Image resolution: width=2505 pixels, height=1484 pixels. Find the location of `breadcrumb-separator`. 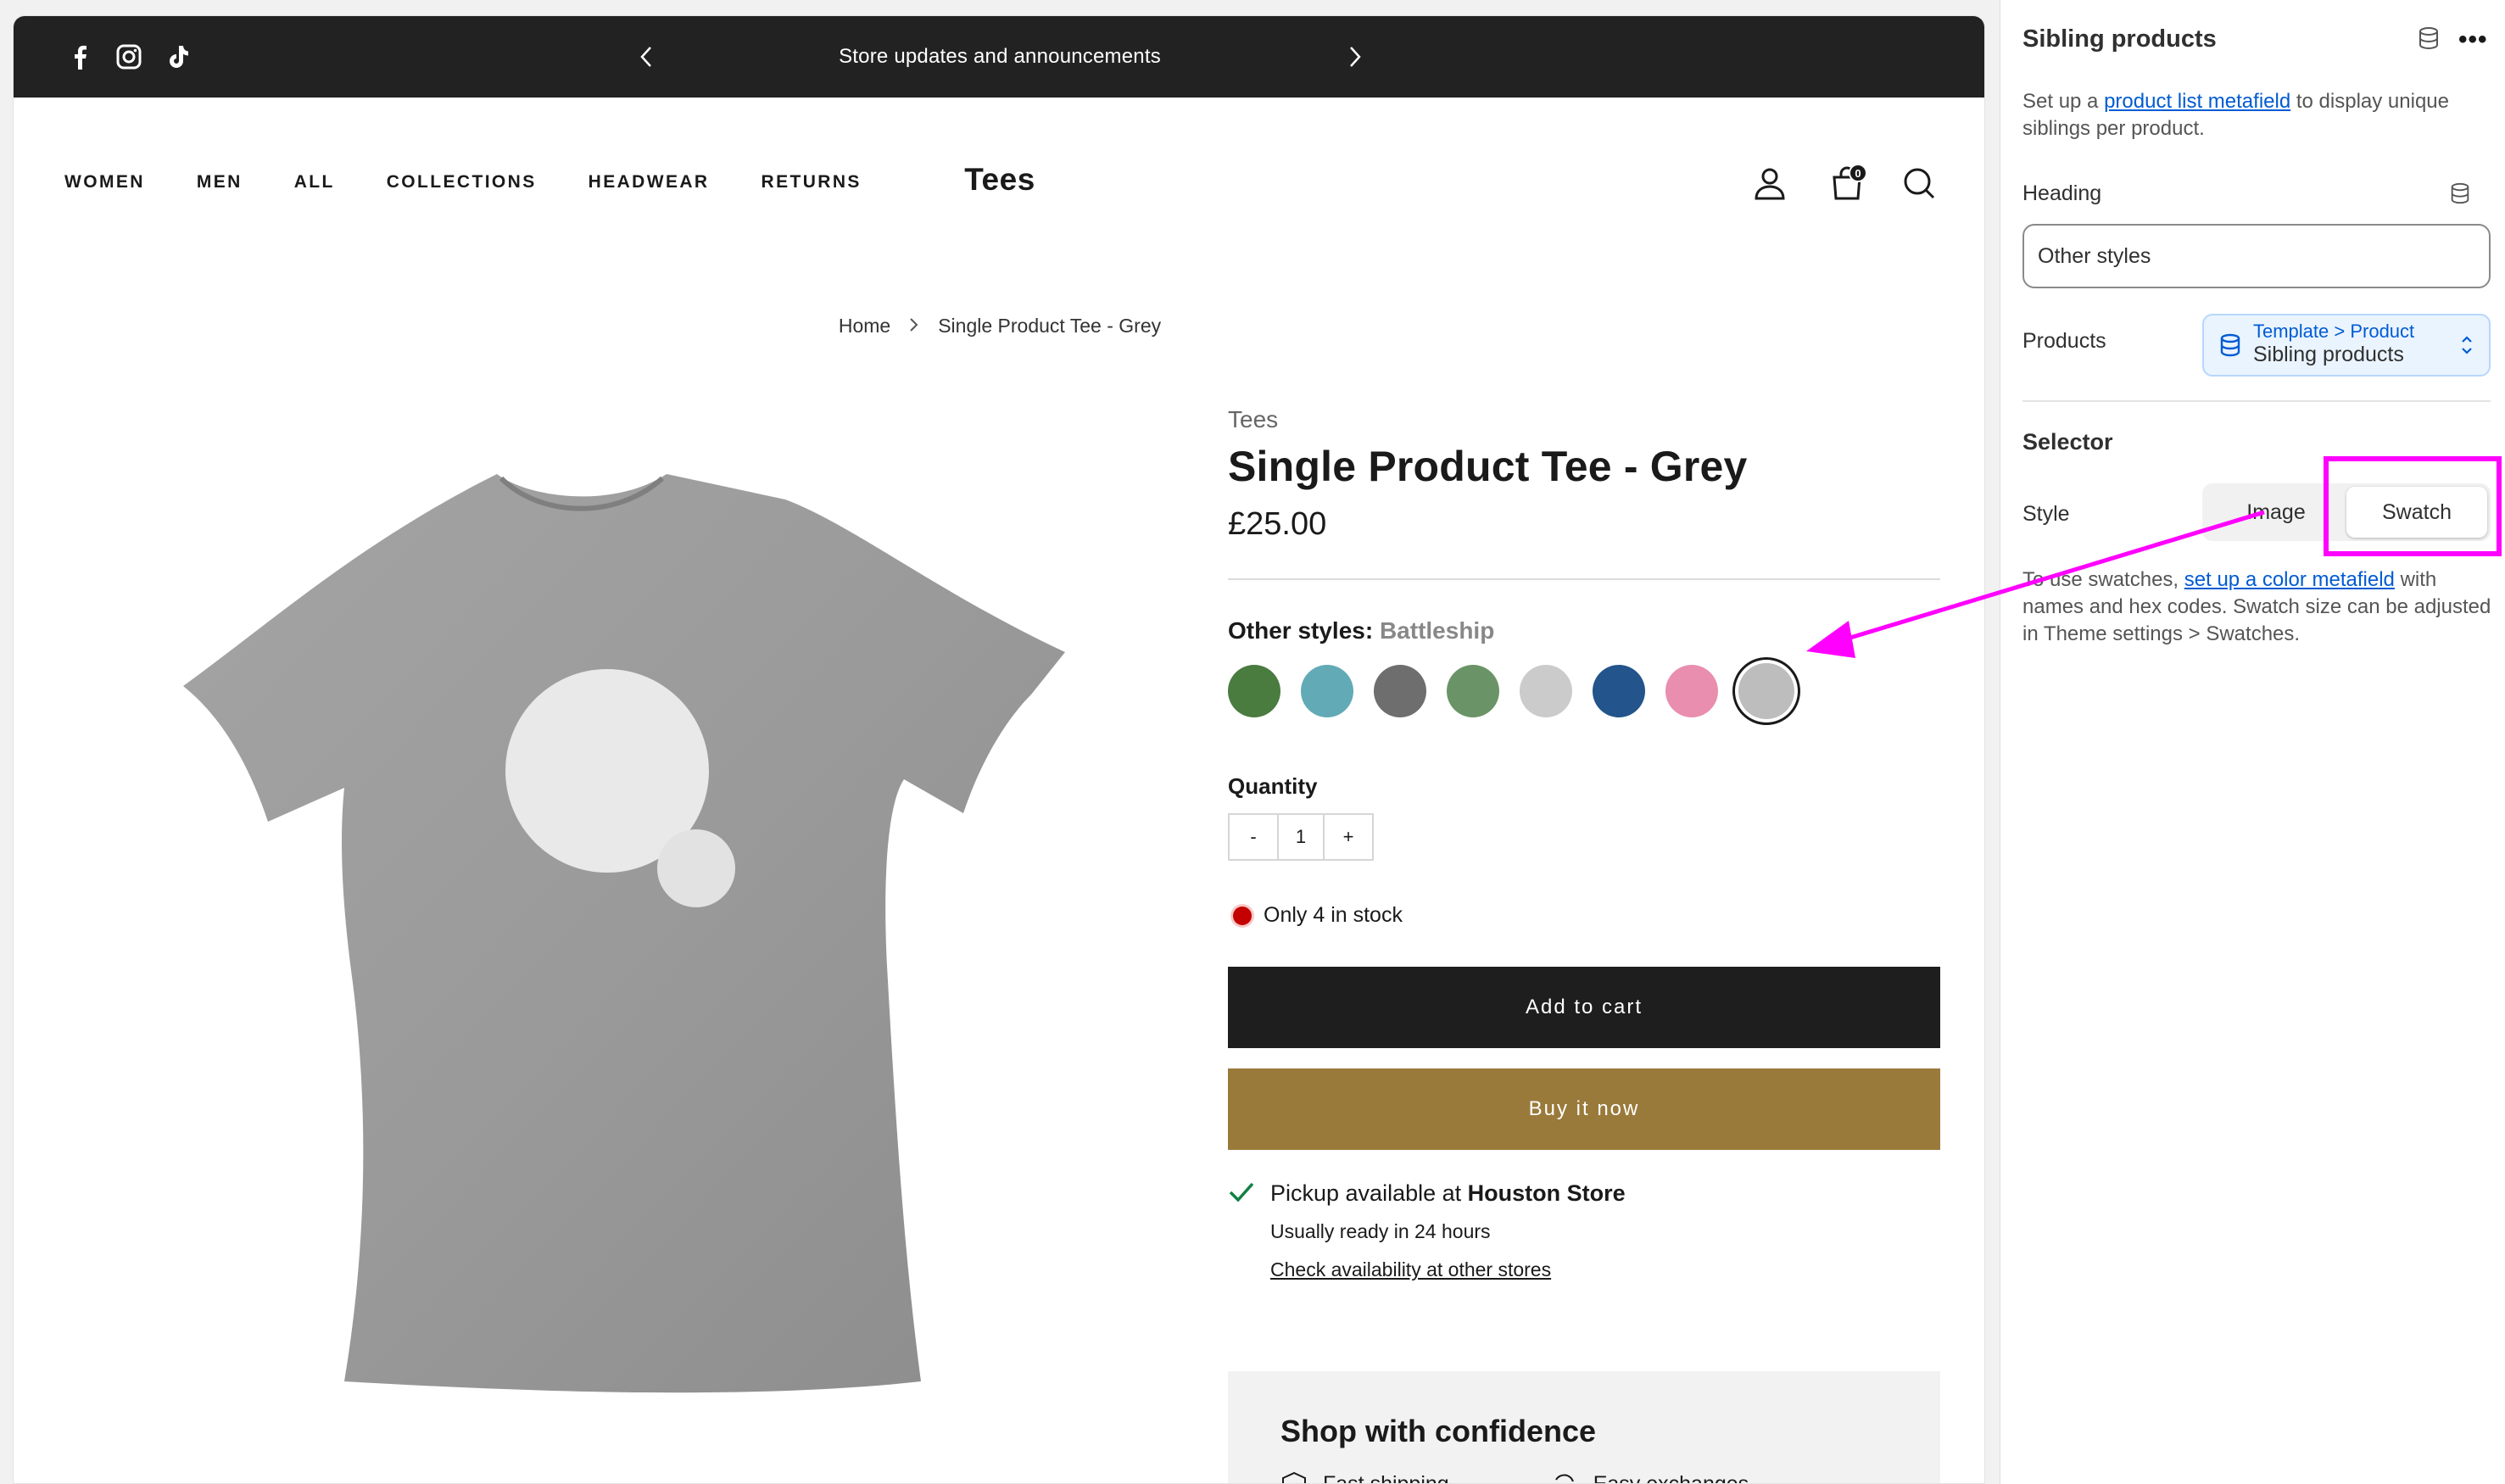

breadcrumb-separator is located at coordinates (914, 326).